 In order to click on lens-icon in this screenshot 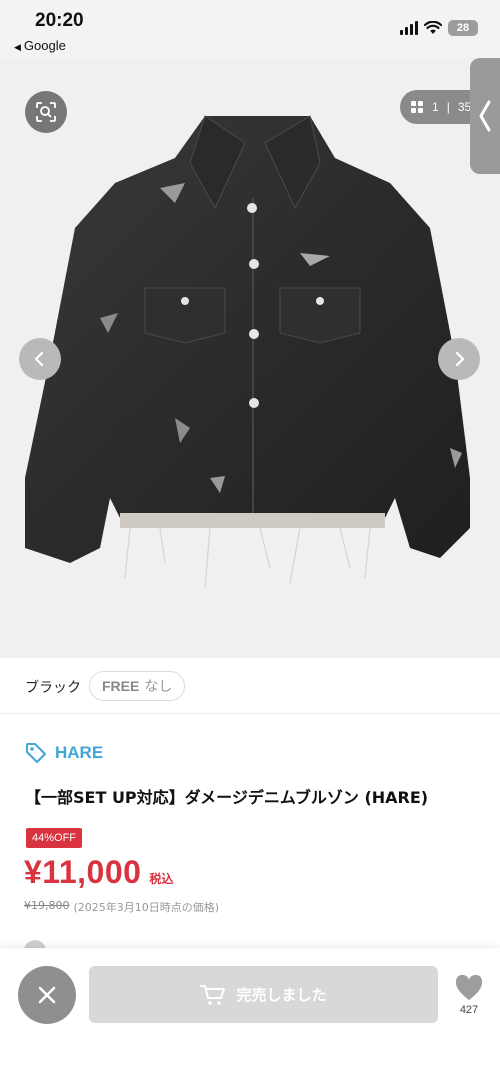, I will do `click(46, 112)`.